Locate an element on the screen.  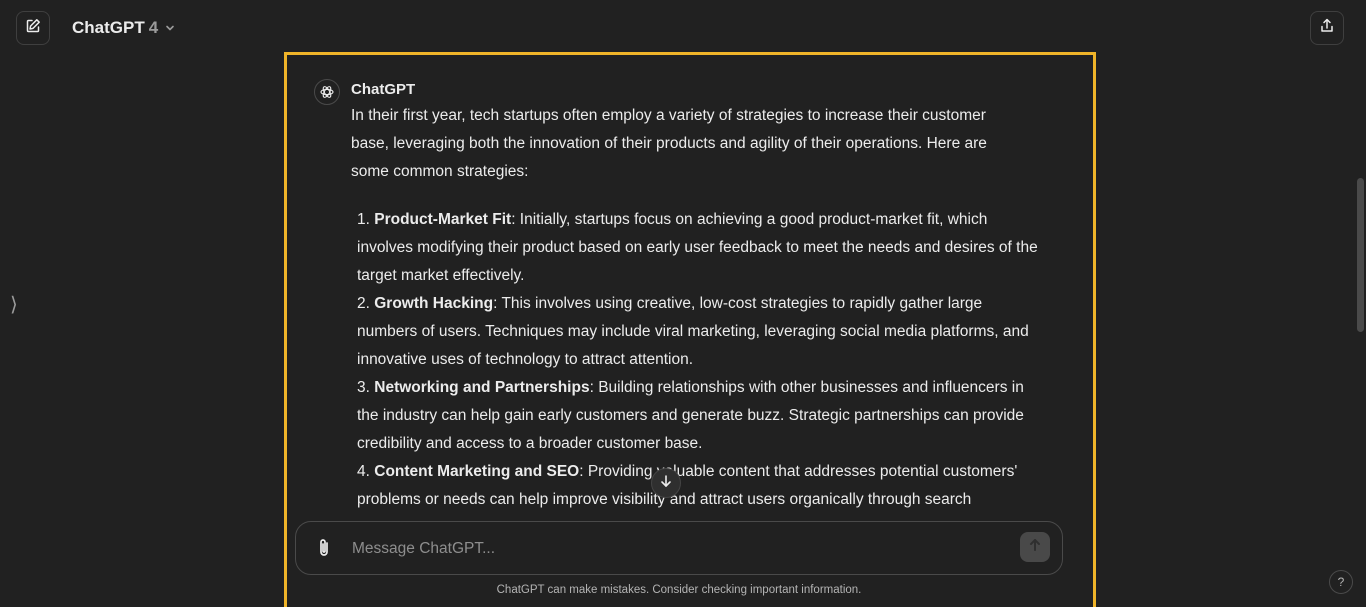
message-composer is located at coordinates (679, 548).